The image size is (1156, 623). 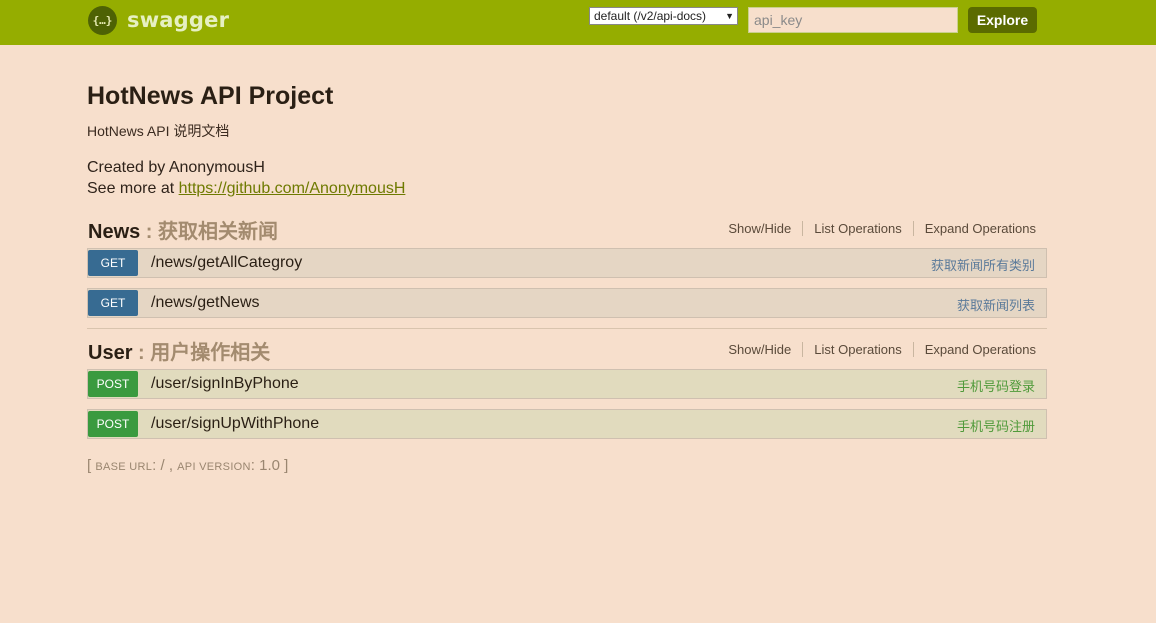 I want to click on operation-path: /user/signUpWithPhone, so click(x=235, y=424).